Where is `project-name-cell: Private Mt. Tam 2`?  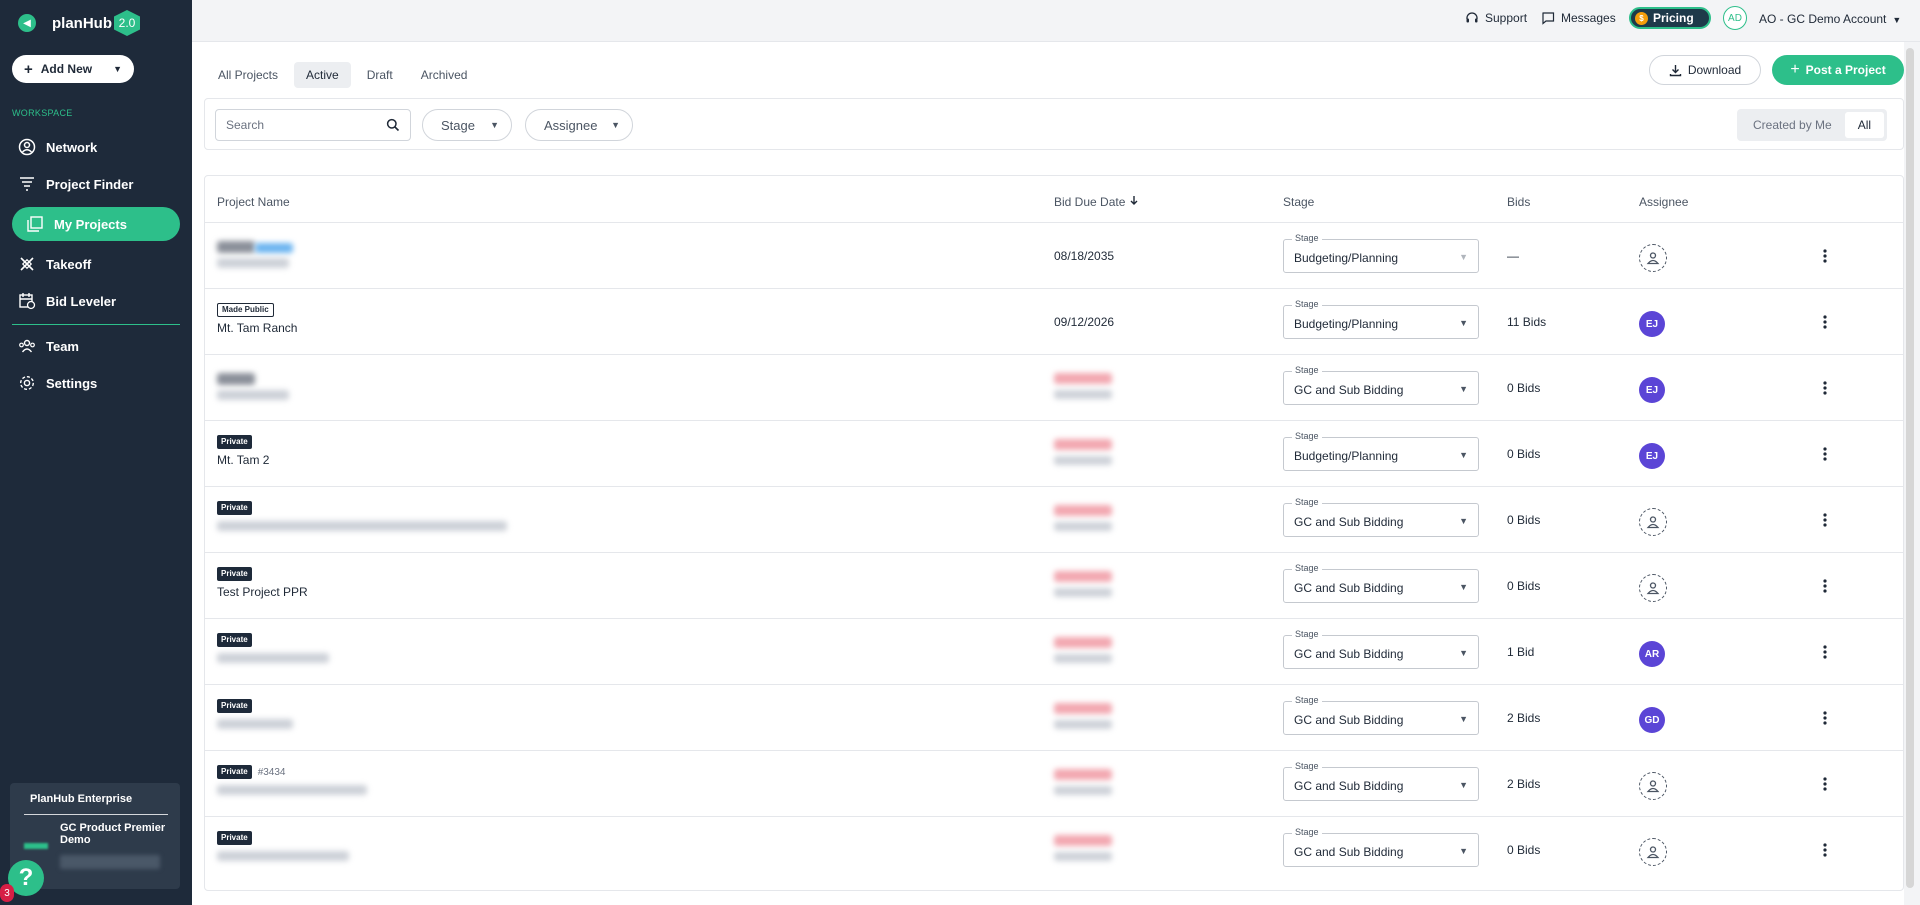 project-name-cell: Private Mt. Tam 2 is located at coordinates (497, 455).